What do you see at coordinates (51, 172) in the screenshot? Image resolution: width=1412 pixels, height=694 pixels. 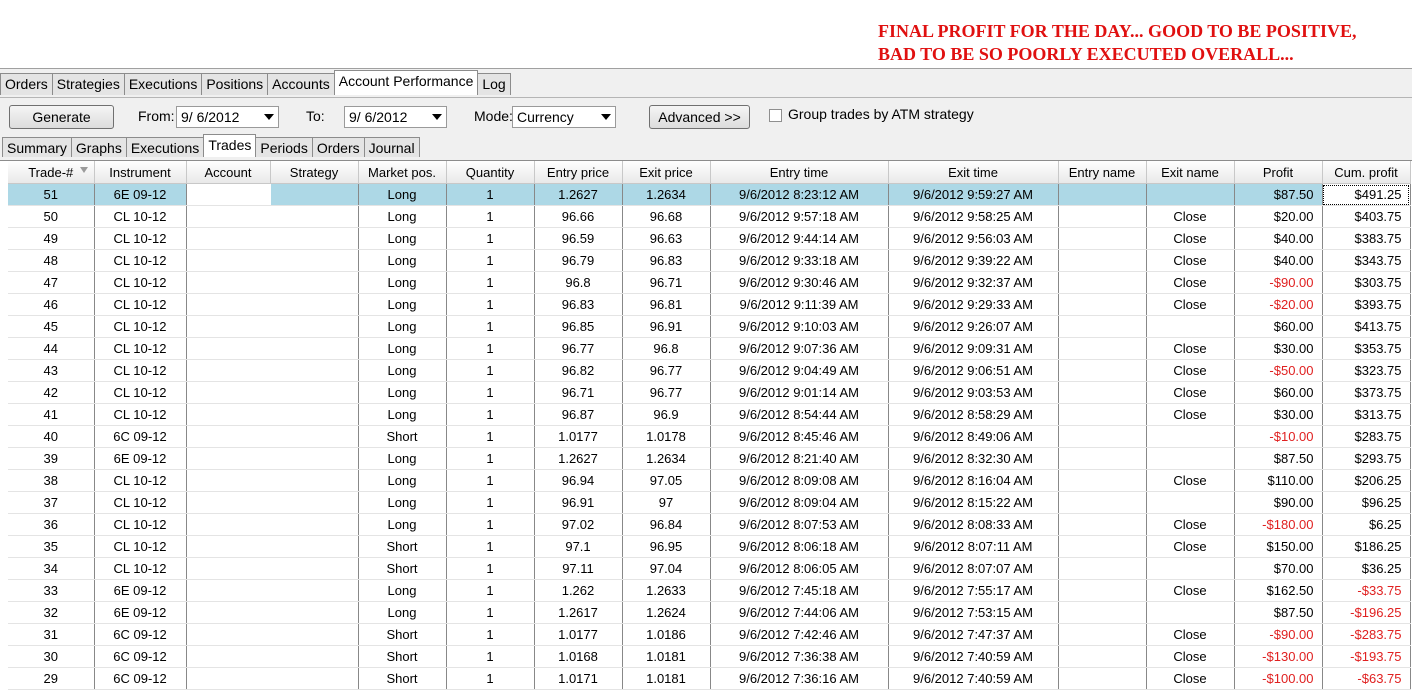 I see `column-header-trade: Trade-#` at bounding box center [51, 172].